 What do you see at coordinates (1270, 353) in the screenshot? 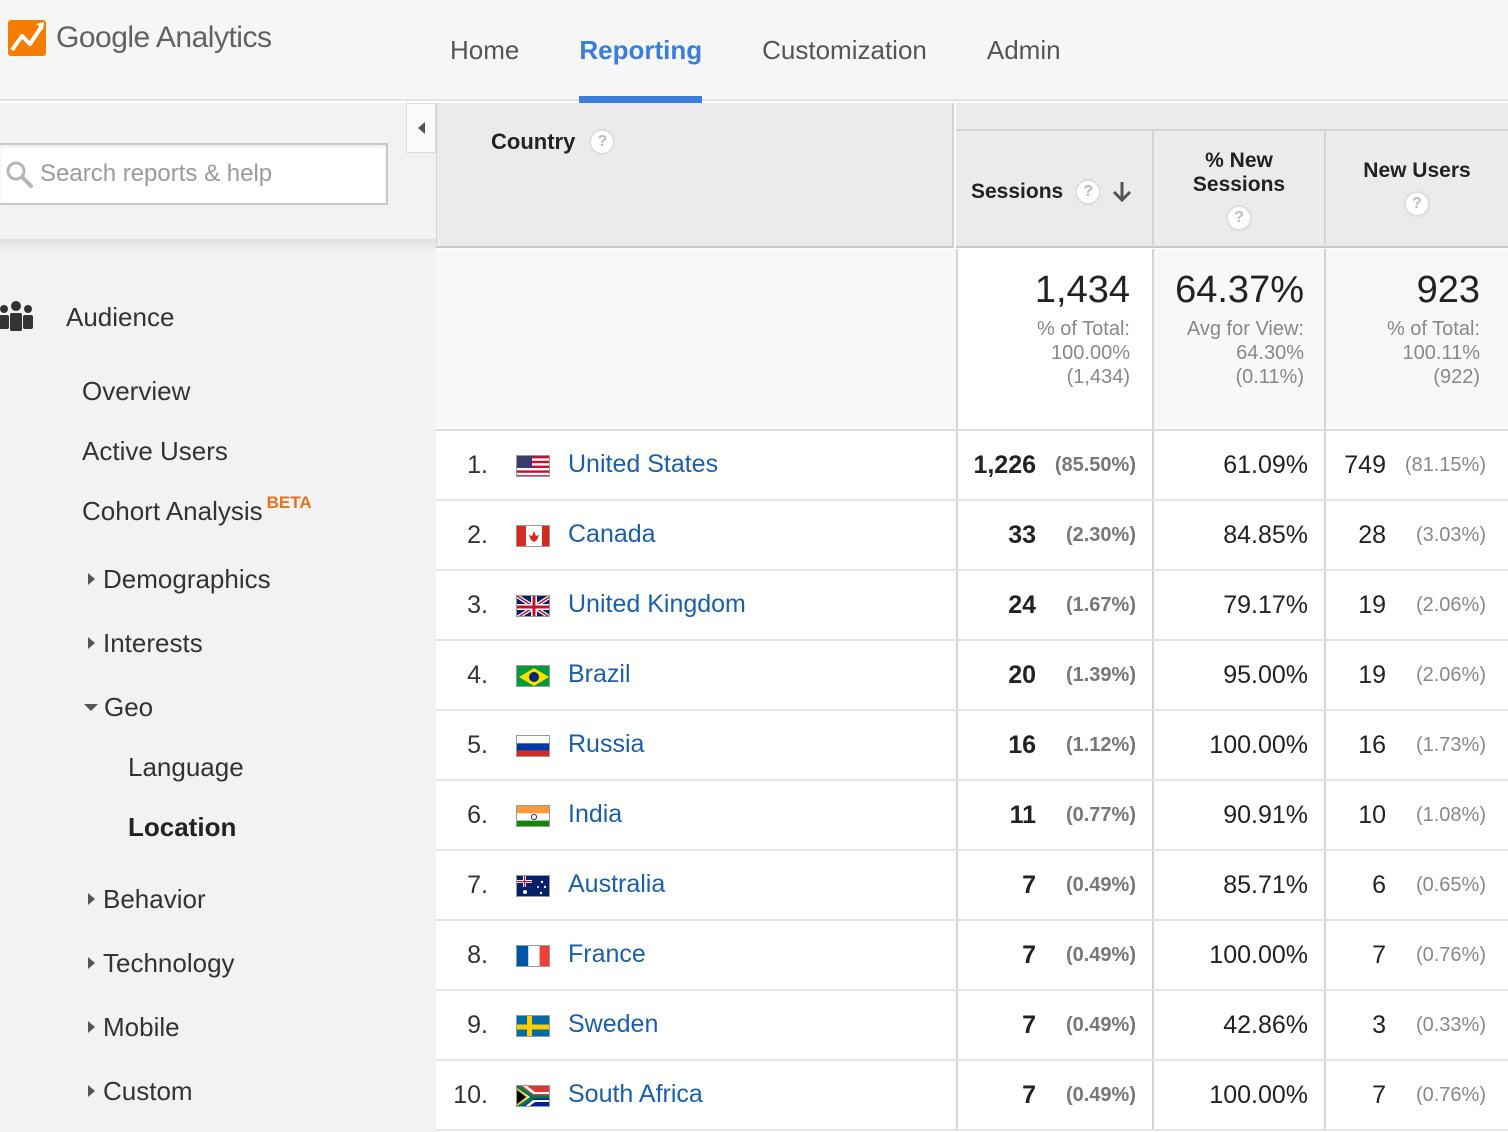
I see `total-caption: 64.30%` at bounding box center [1270, 353].